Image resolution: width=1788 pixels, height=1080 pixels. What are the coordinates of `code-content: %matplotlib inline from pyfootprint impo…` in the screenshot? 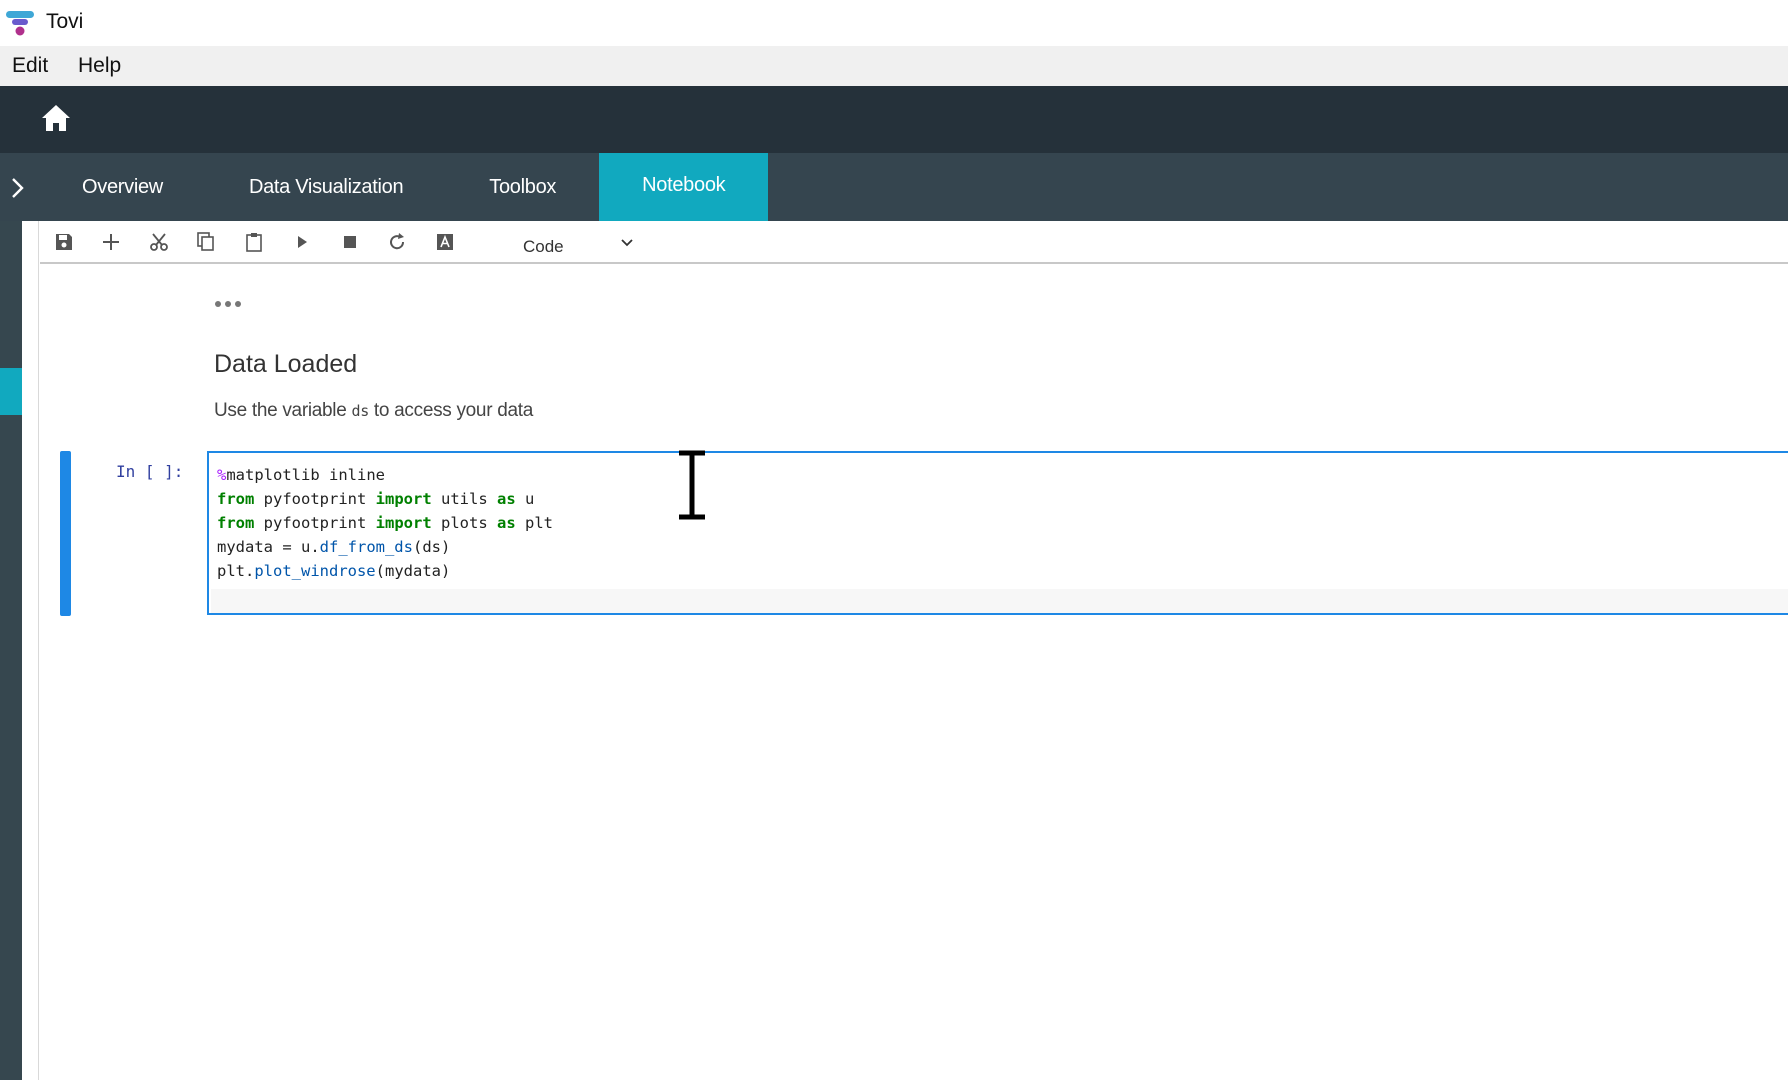 It's located at (385, 523).